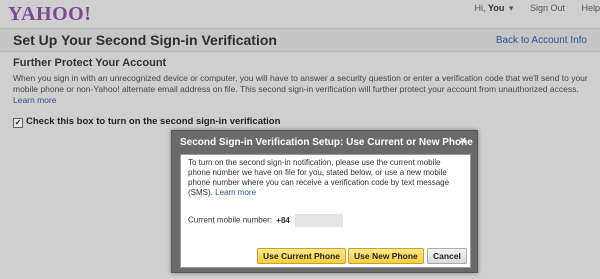  What do you see at coordinates (386, 256) in the screenshot?
I see `use-new-phone-button: Use New Phone` at bounding box center [386, 256].